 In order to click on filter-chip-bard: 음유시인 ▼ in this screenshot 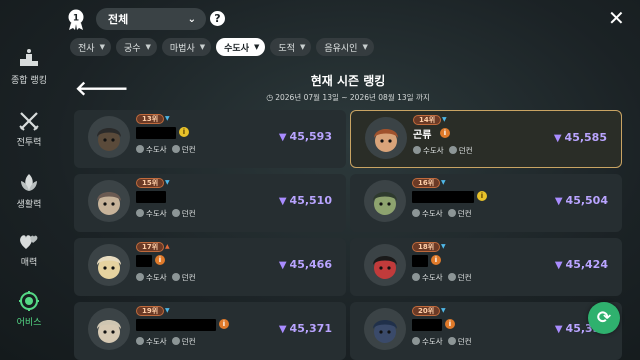, I will do `click(345, 47)`.